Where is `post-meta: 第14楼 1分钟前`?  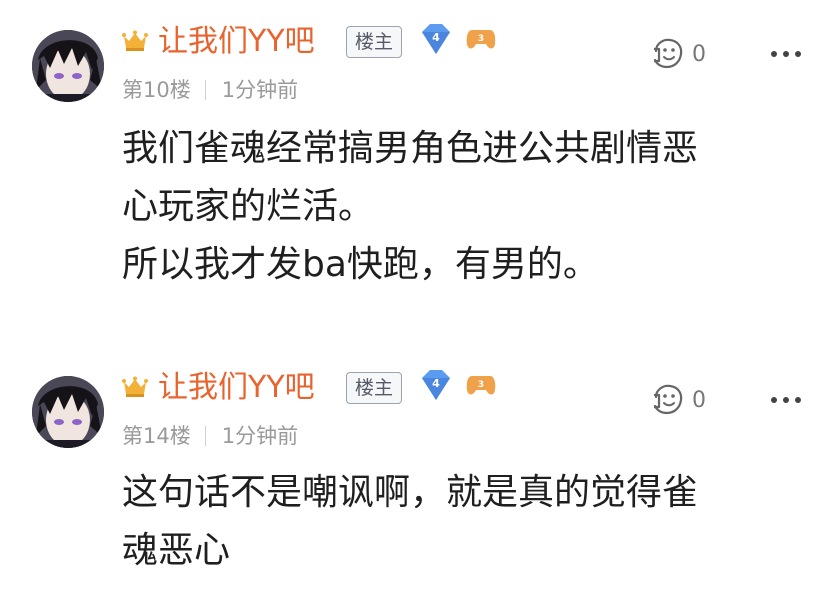
post-meta: 第14楼 1分钟前 is located at coordinates (210, 436).